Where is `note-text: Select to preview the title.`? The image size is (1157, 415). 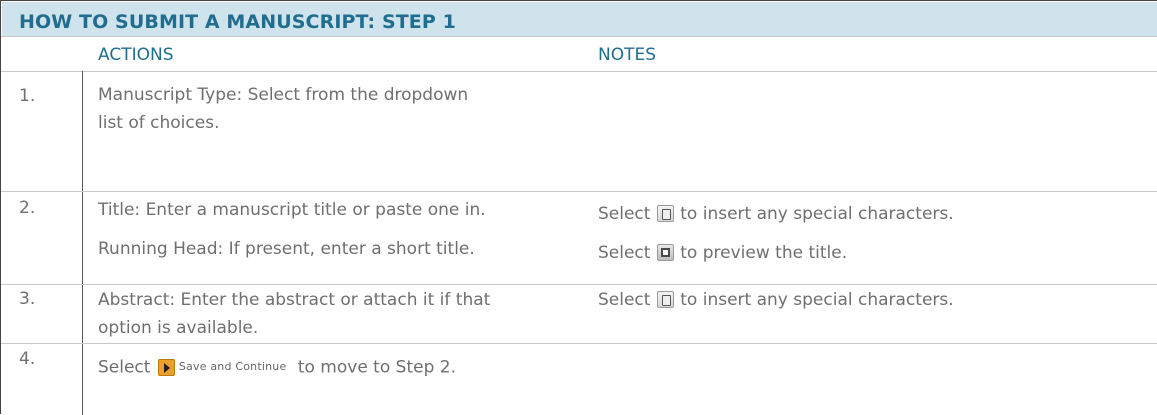 note-text: Select to preview the title. is located at coordinates (722, 253).